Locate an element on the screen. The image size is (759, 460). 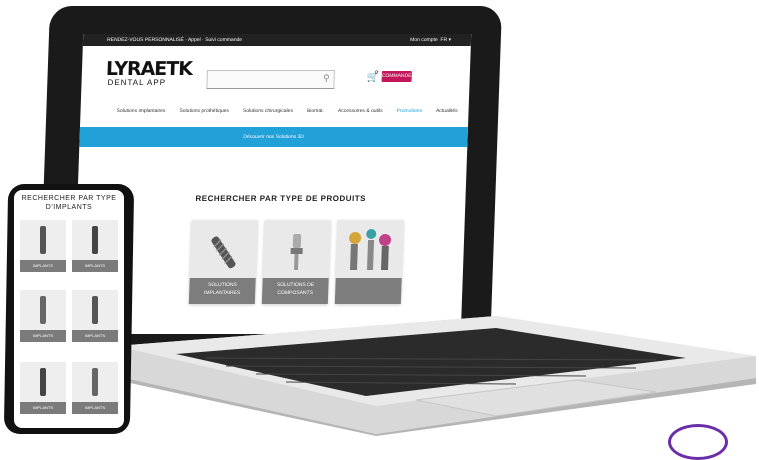
card-caption: SOLUTIONS IMPLANTAIRES is located at coordinates (222, 291).